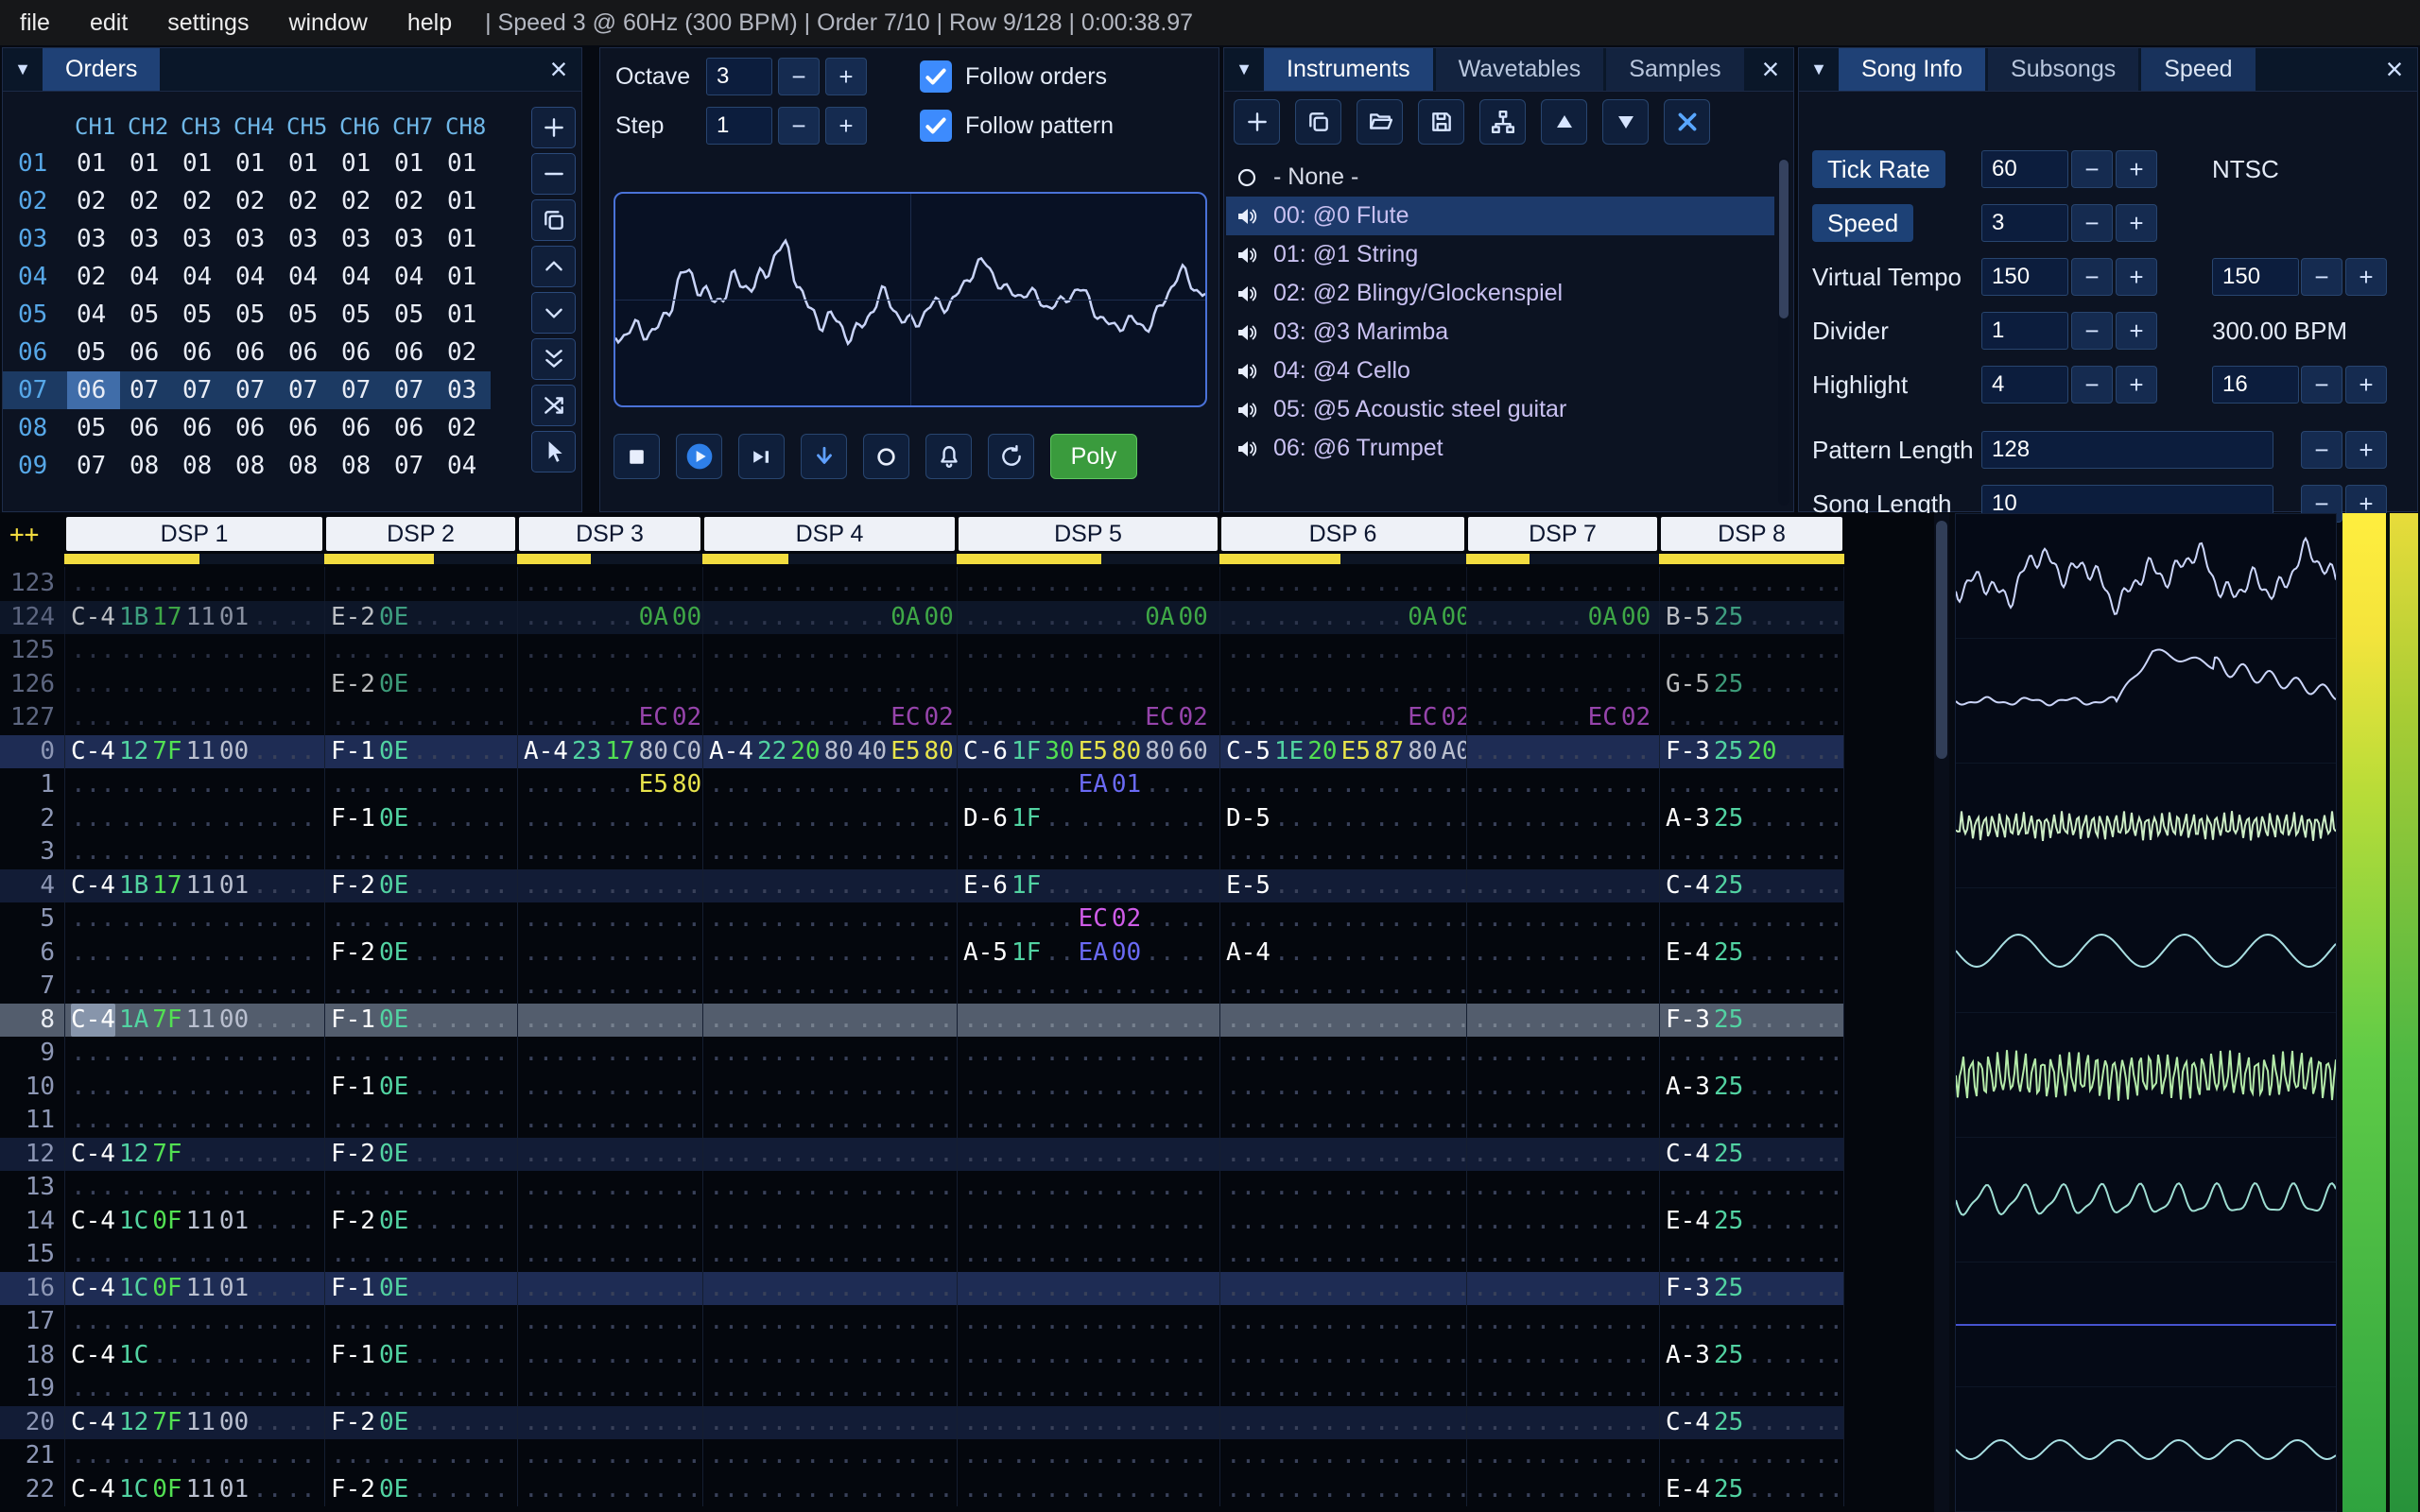 Image resolution: width=2420 pixels, height=1512 pixels. I want to click on tab-subsongs: Subsongs, so click(2063, 69).